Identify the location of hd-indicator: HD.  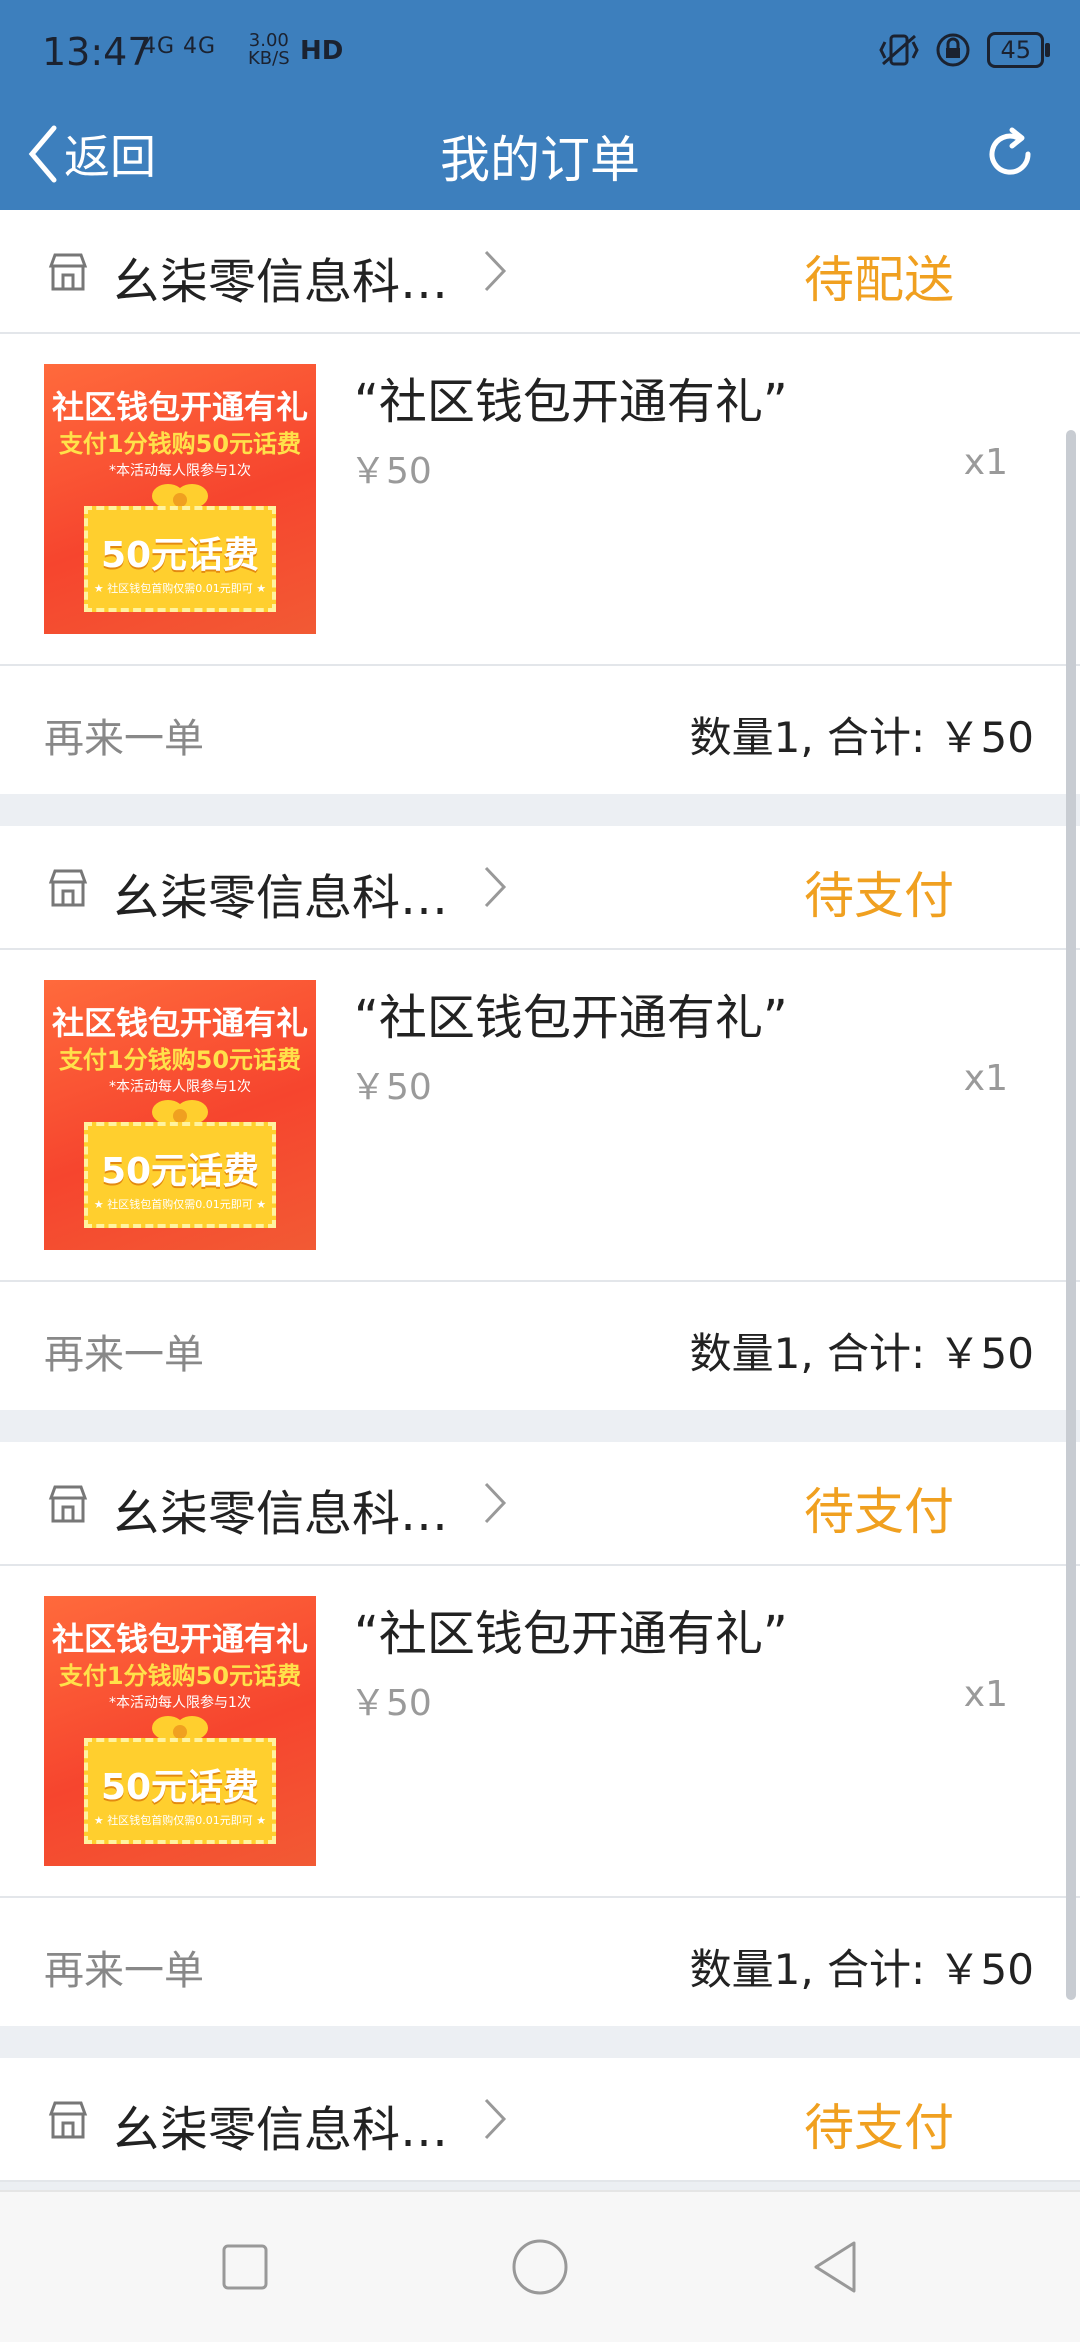
(322, 51).